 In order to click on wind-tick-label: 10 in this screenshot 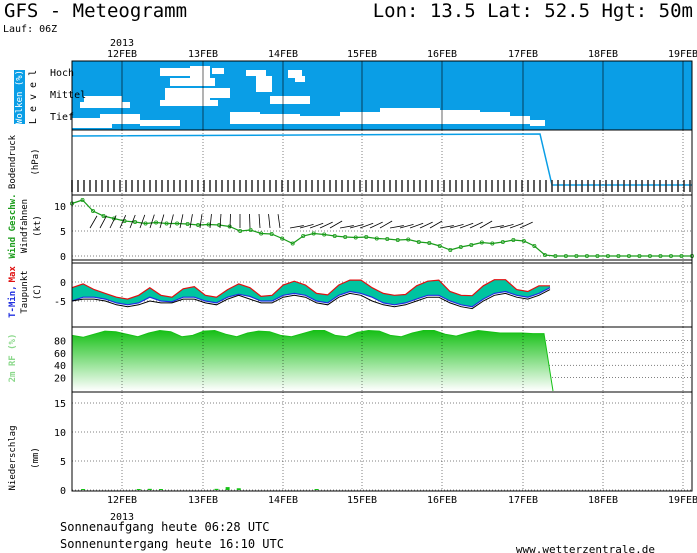, I will do `click(60, 207)`.